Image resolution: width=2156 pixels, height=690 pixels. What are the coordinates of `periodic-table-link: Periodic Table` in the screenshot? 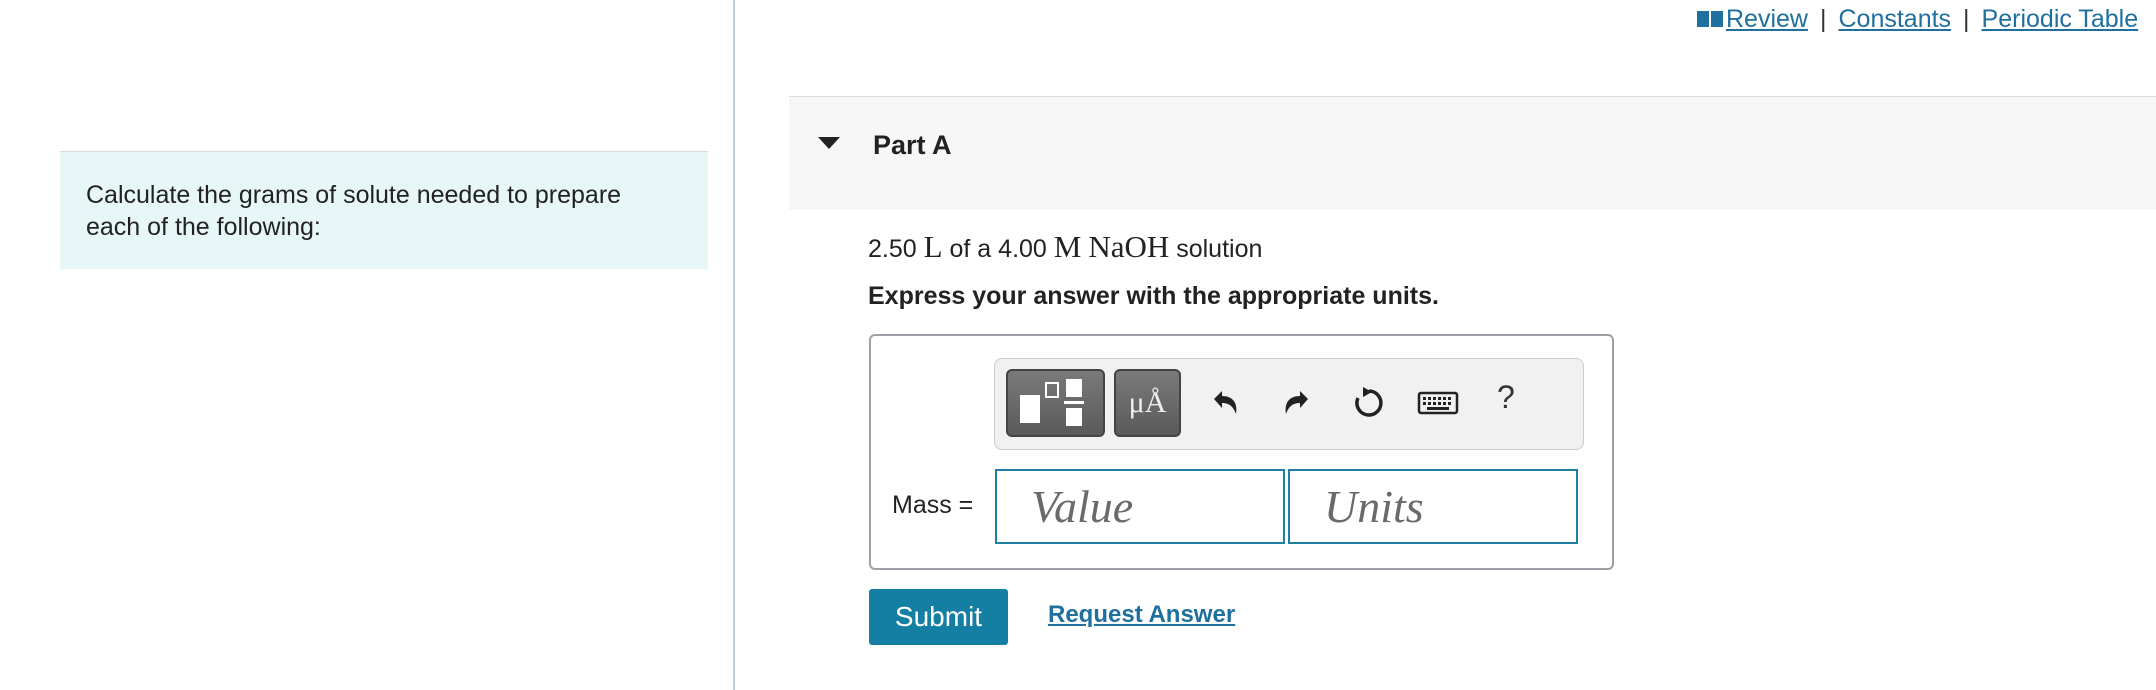 It's located at (2060, 19).